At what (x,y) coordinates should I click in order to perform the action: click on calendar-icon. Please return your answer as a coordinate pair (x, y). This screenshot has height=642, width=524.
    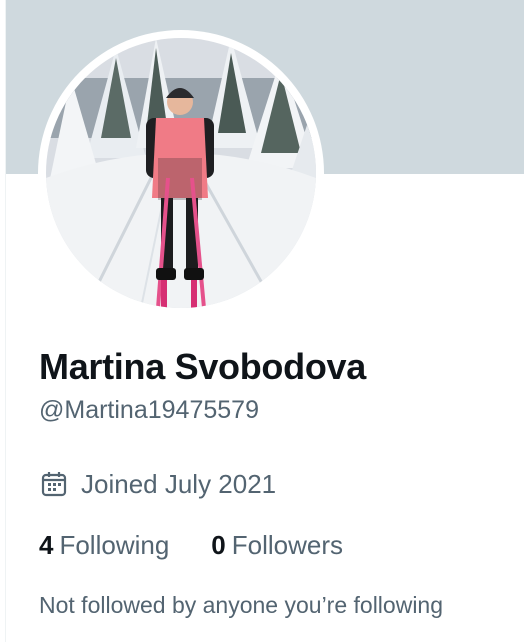
    Looking at the image, I should click on (54, 484).